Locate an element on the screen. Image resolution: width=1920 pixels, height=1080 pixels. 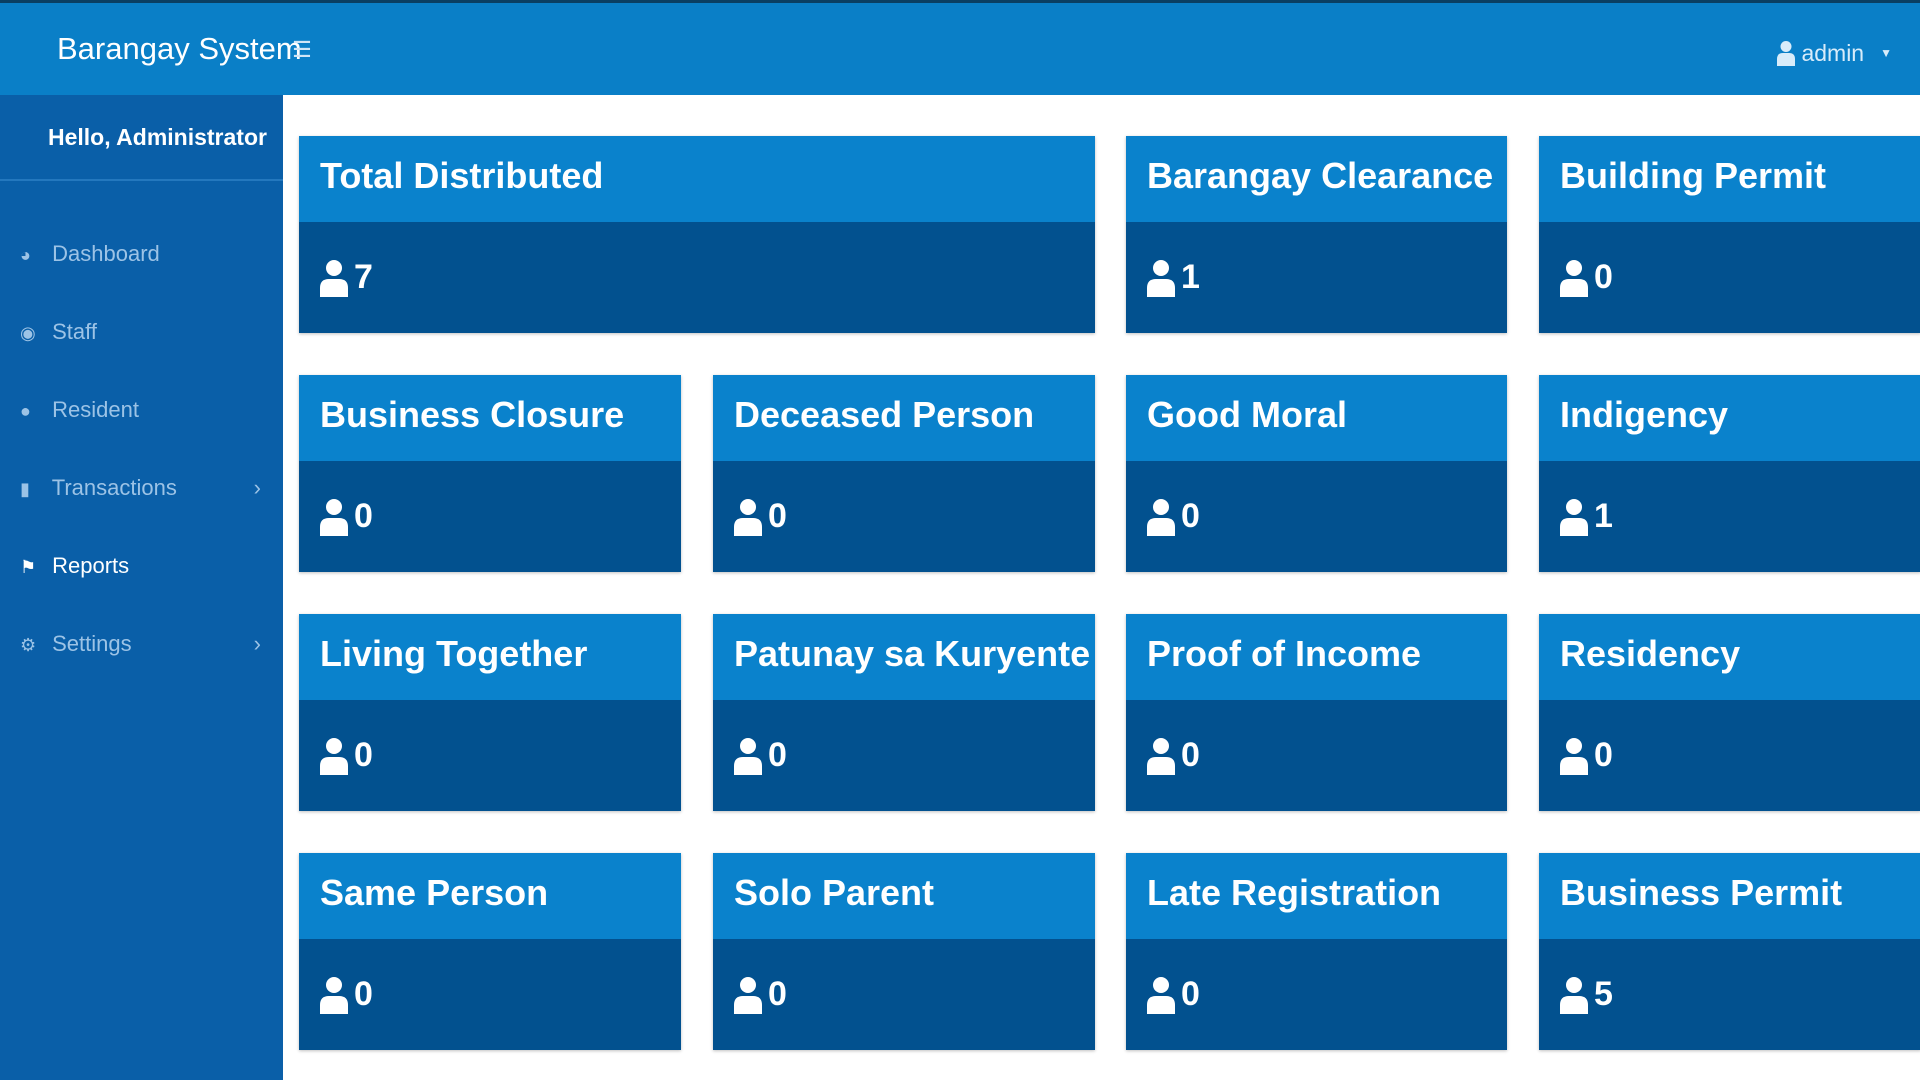
sidebar-item-transactions: ▮ Transactions › is located at coordinates (141, 488).